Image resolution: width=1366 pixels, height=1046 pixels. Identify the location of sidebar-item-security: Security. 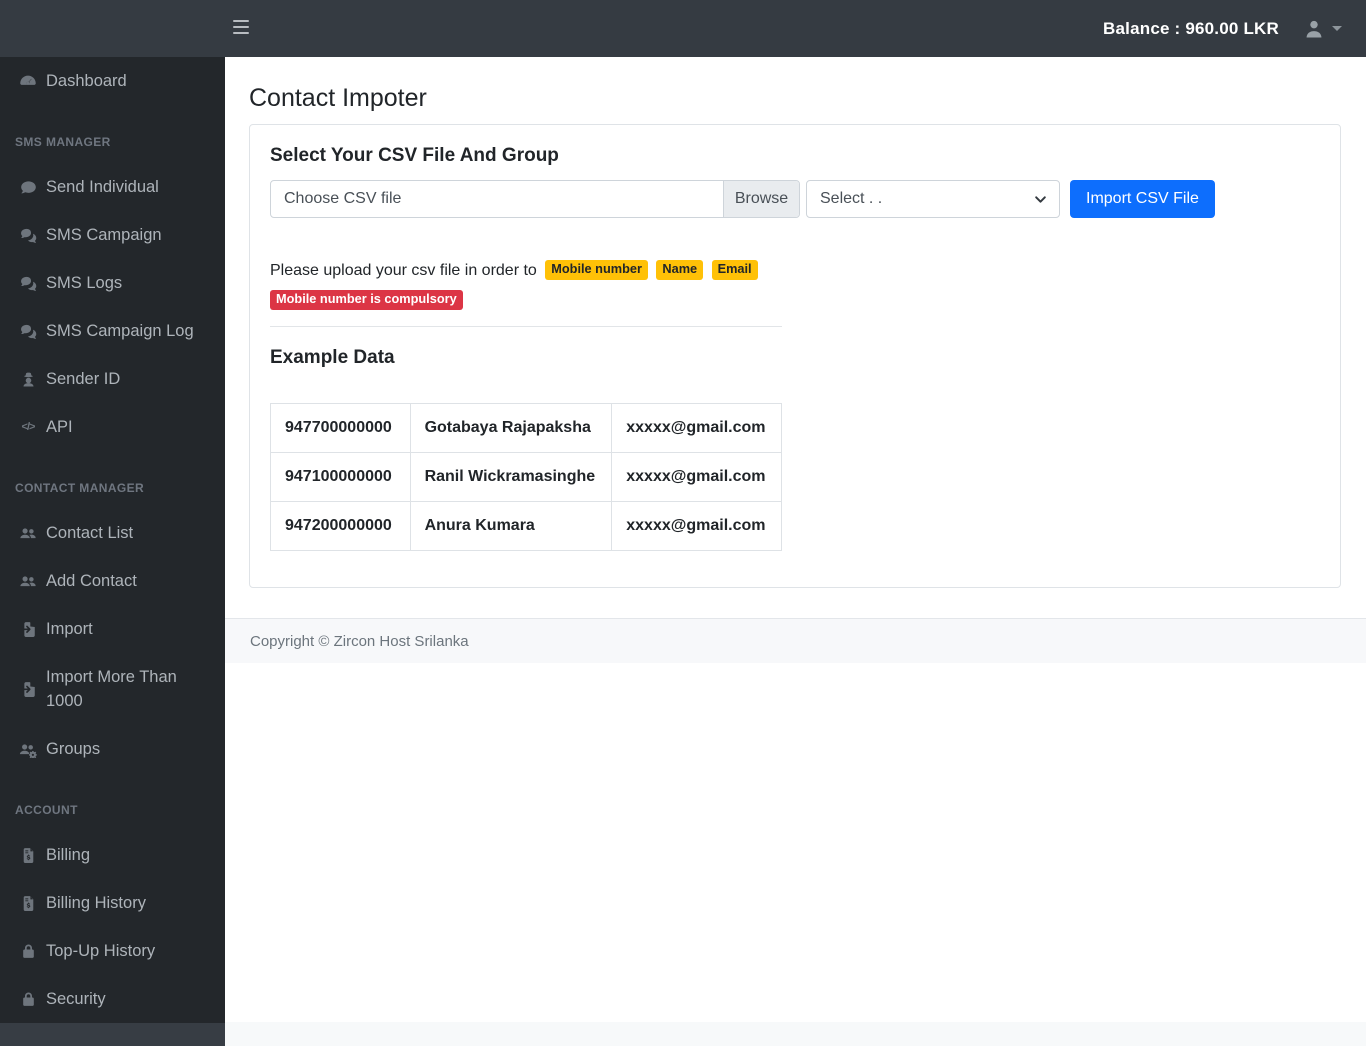
(112, 999).